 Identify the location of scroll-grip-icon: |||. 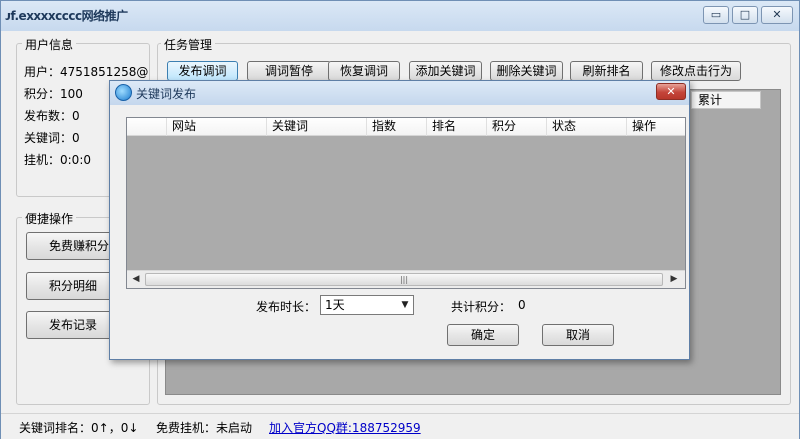
(404, 279).